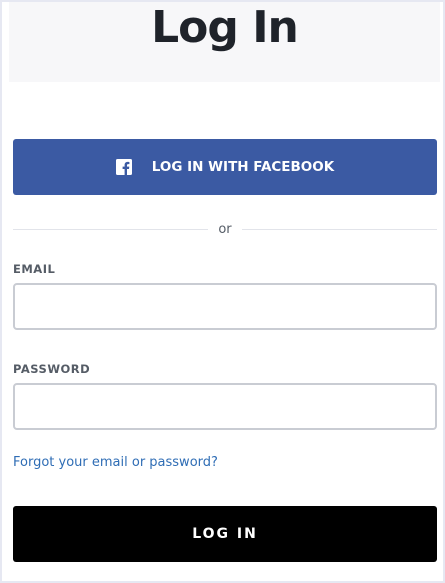 This screenshot has height=583, width=445. What do you see at coordinates (243, 167) in the screenshot?
I see `facebook-login-label: LOG IN WITH FACEBOOK` at bounding box center [243, 167].